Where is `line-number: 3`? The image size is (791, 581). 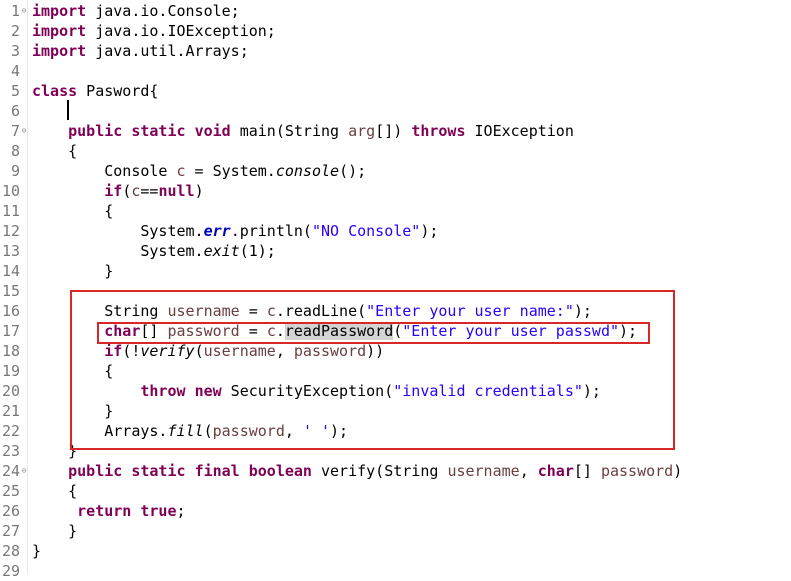 line-number: 3 is located at coordinates (15, 51).